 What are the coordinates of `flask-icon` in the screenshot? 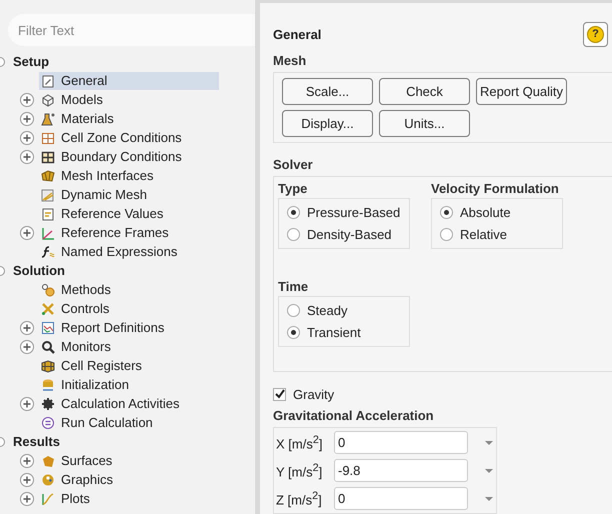 It's located at (48, 119).